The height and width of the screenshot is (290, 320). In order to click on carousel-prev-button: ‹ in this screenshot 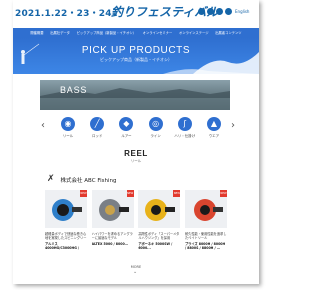, I will do `click(43, 126)`.